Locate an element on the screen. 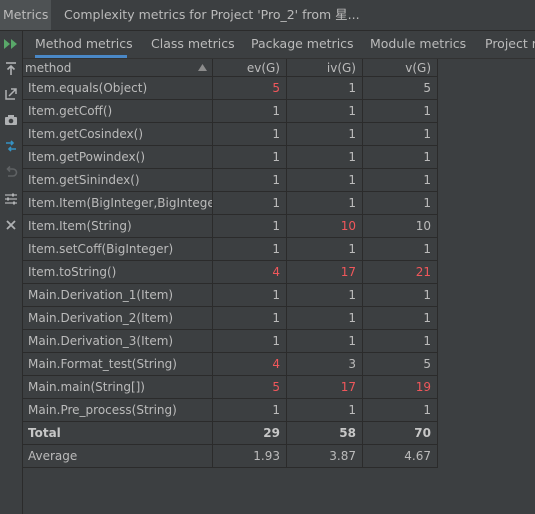  tab-module-metrics: Module metrics is located at coordinates (418, 44).